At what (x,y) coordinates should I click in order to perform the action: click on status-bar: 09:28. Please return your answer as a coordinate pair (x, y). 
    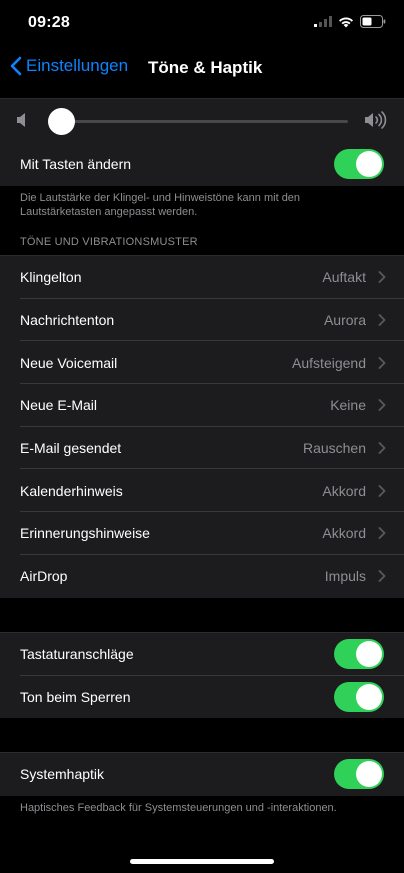
    Looking at the image, I should click on (202, 24).